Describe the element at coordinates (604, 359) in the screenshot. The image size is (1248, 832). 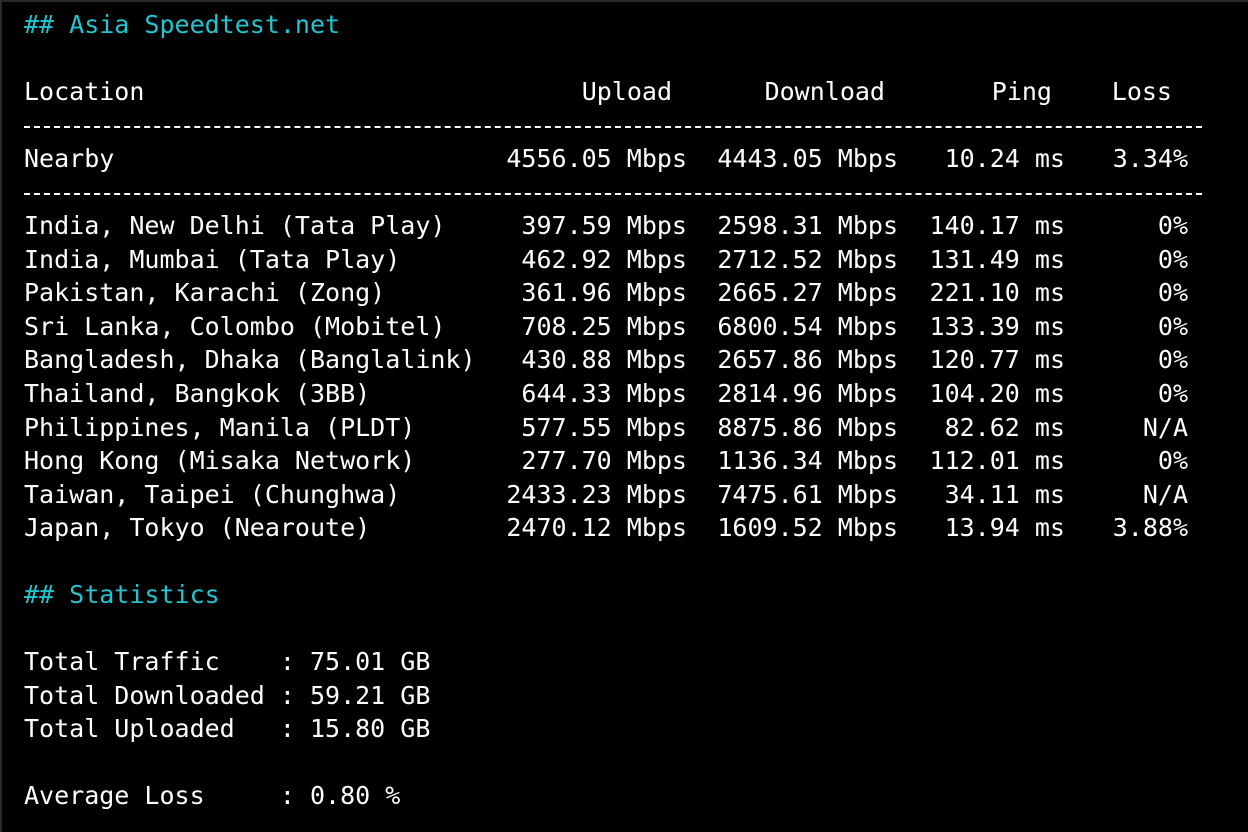
I see `row-upload: 430.88 Mbps` at that location.